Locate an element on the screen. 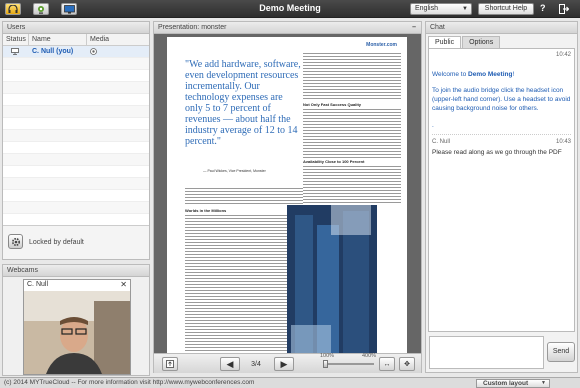 Image resolution: width=580 pixels, height=388 pixels. arrow-right-icon: ▶ is located at coordinates (284, 363).